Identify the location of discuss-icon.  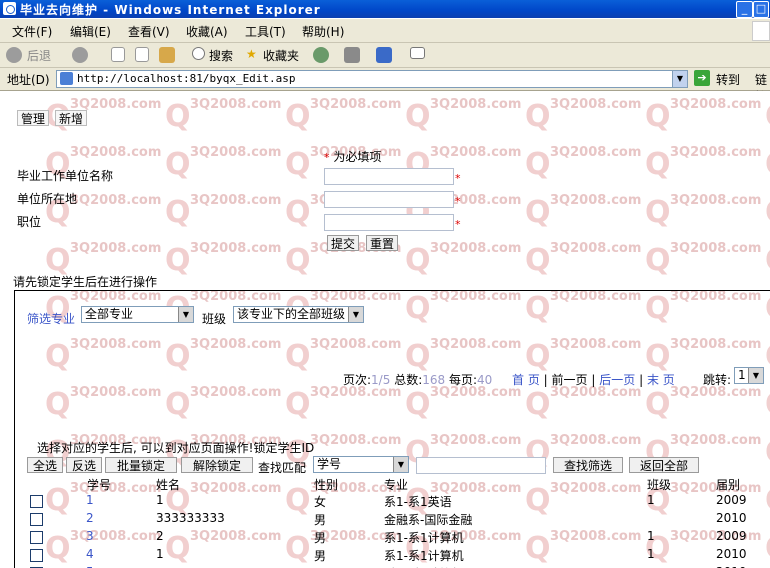
(417, 53).